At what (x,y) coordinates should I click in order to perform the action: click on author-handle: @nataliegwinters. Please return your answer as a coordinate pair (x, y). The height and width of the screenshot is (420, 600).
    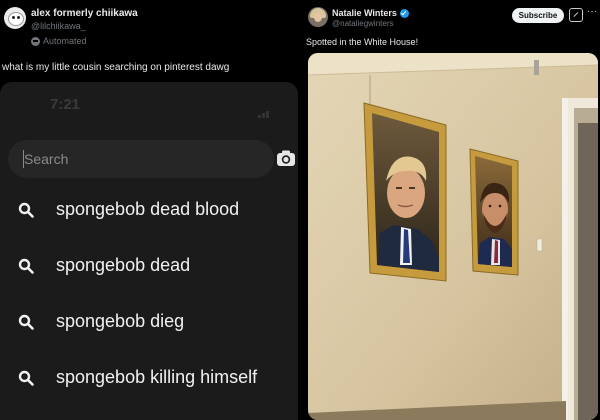
    Looking at the image, I should click on (362, 23).